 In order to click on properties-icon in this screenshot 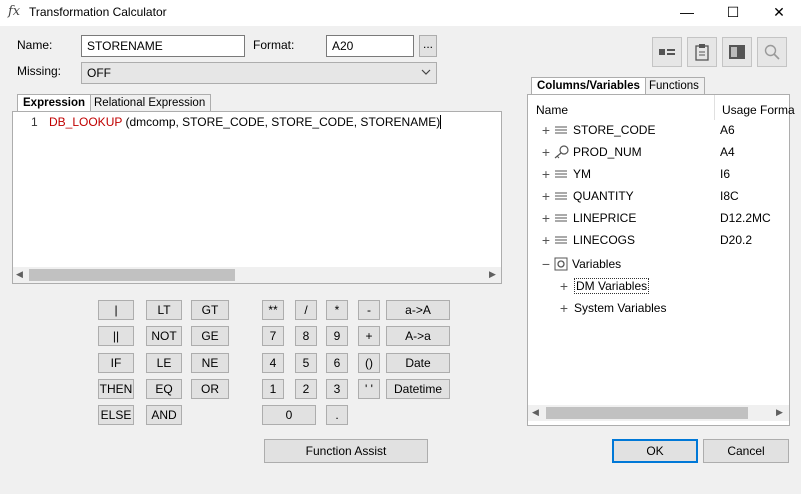, I will do `click(667, 52)`.